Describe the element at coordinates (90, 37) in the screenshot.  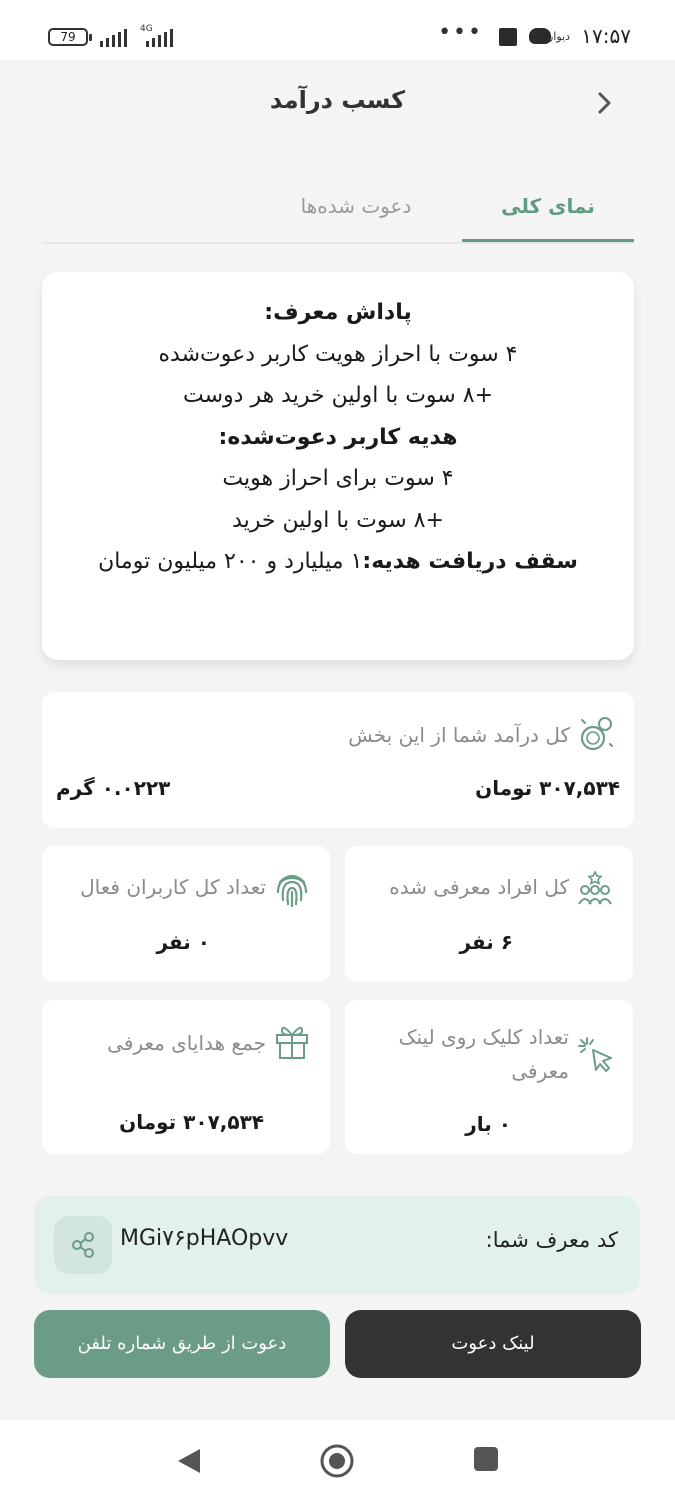
I see `battery-cap` at that location.